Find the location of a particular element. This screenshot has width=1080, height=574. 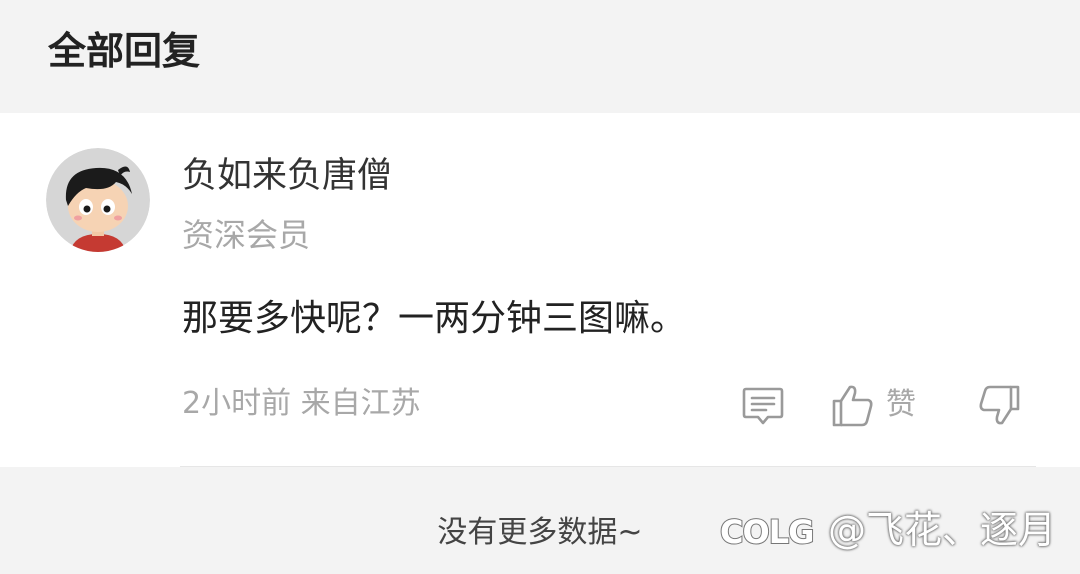

thumbs-up-icon is located at coordinates (852, 406).